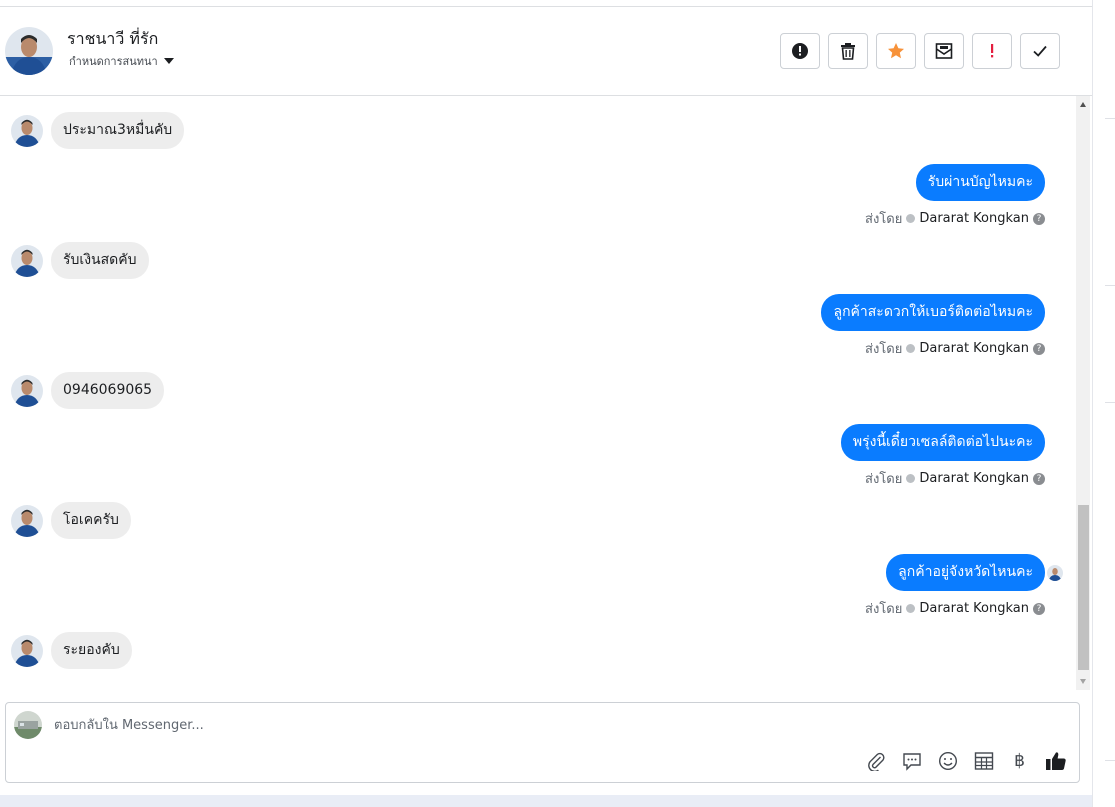  Describe the element at coordinates (1055, 573) in the screenshot. I see `seen-avatar` at that location.